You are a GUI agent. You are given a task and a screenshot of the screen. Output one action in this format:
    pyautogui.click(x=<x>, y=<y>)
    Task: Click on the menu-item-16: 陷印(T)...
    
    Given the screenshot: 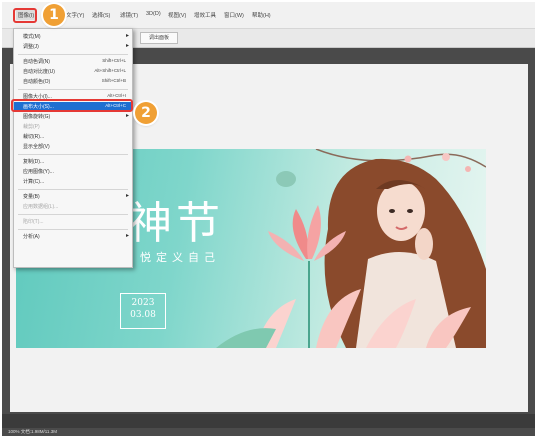 What is the action you would take?
    pyautogui.click(x=73, y=221)
    